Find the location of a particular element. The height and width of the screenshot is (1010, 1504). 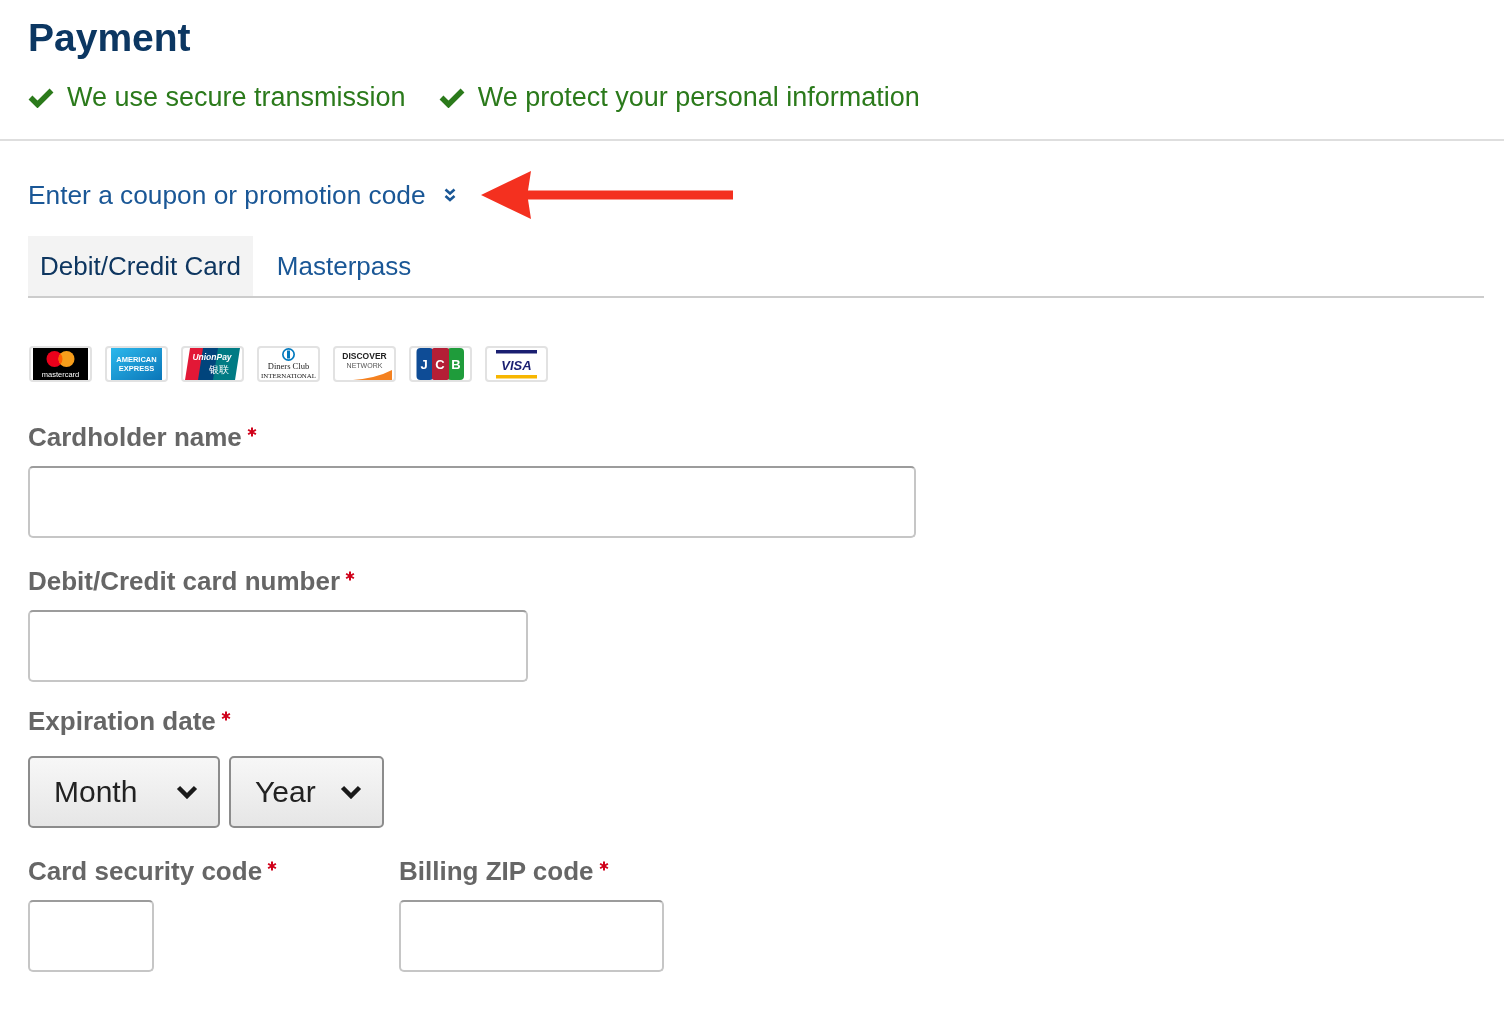

dropdown: Year is located at coordinates (306, 792).